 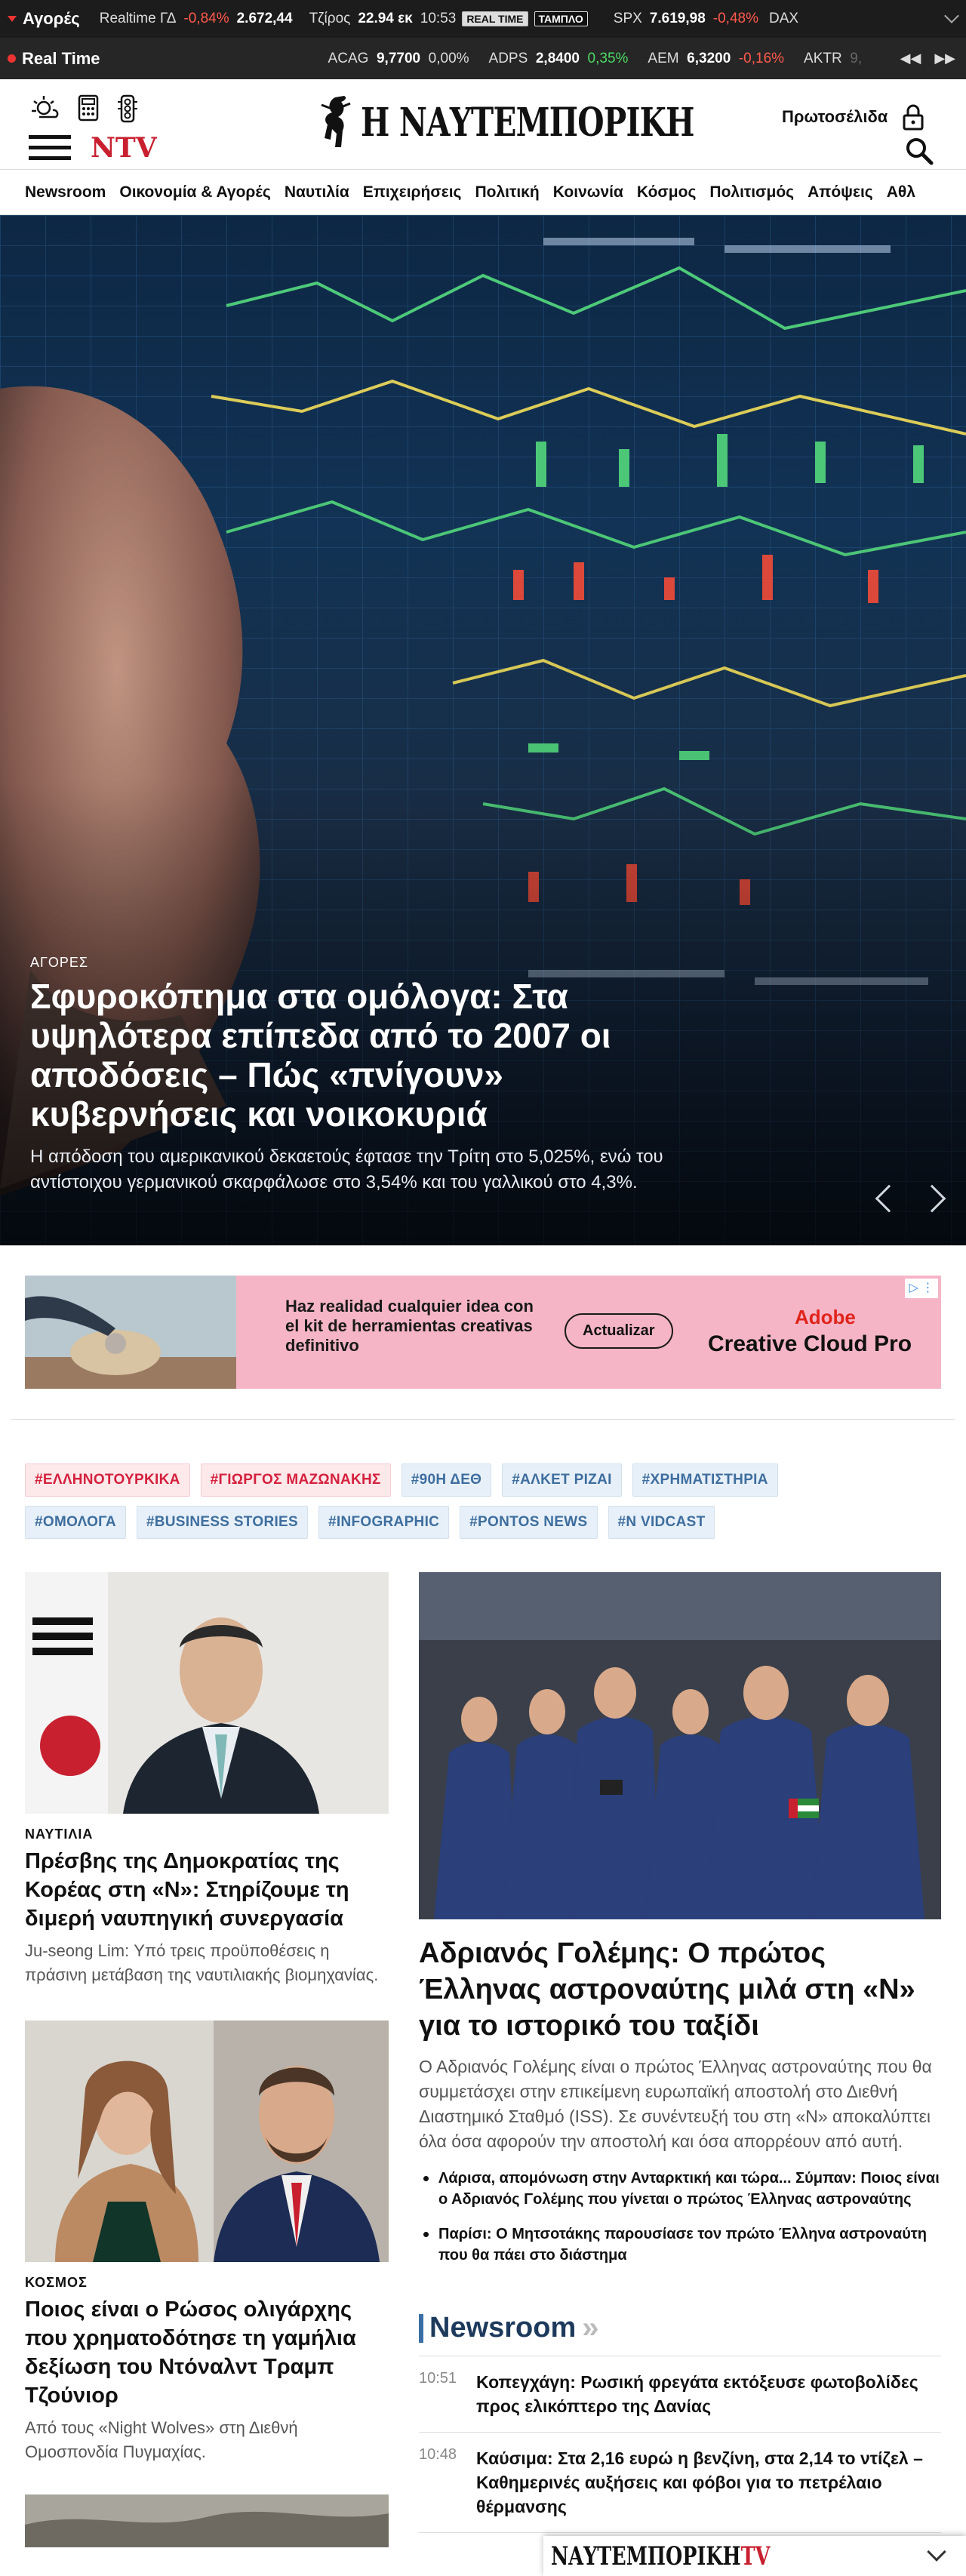 I want to click on article-category: ΚΟΣΜΟΣ, so click(x=207, y=2283).